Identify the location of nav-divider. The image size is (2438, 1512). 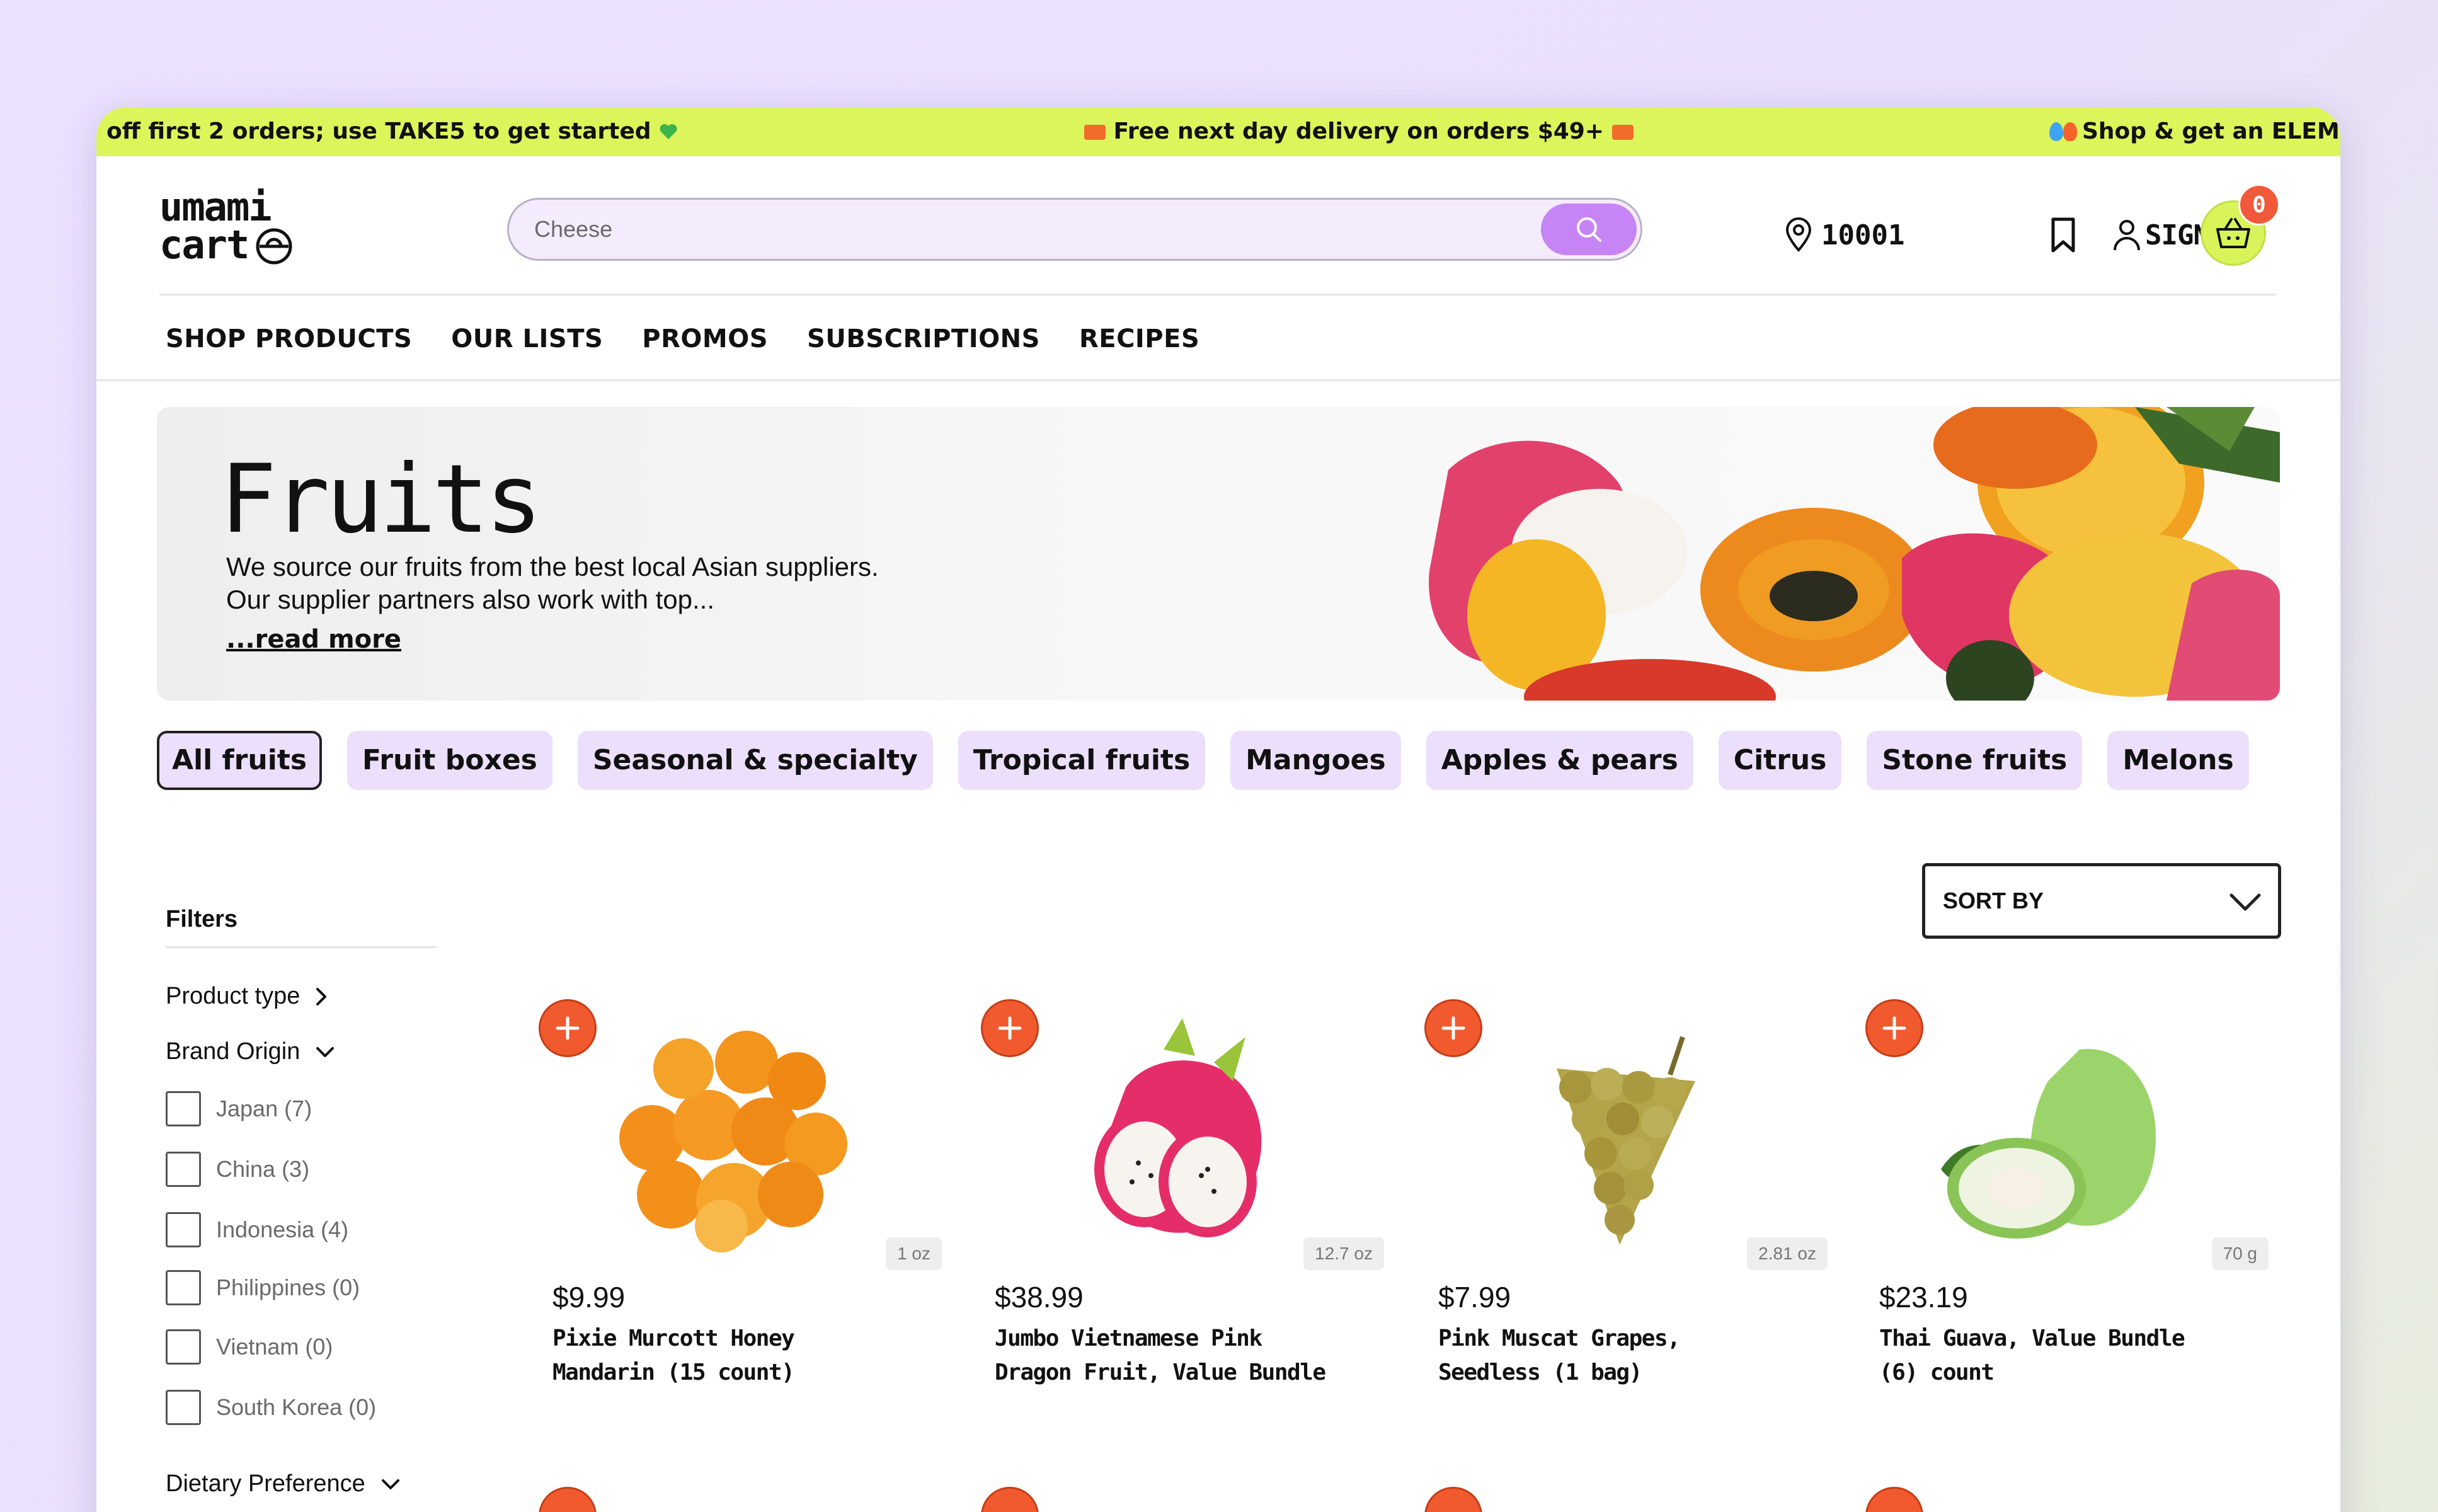
(1218, 380).